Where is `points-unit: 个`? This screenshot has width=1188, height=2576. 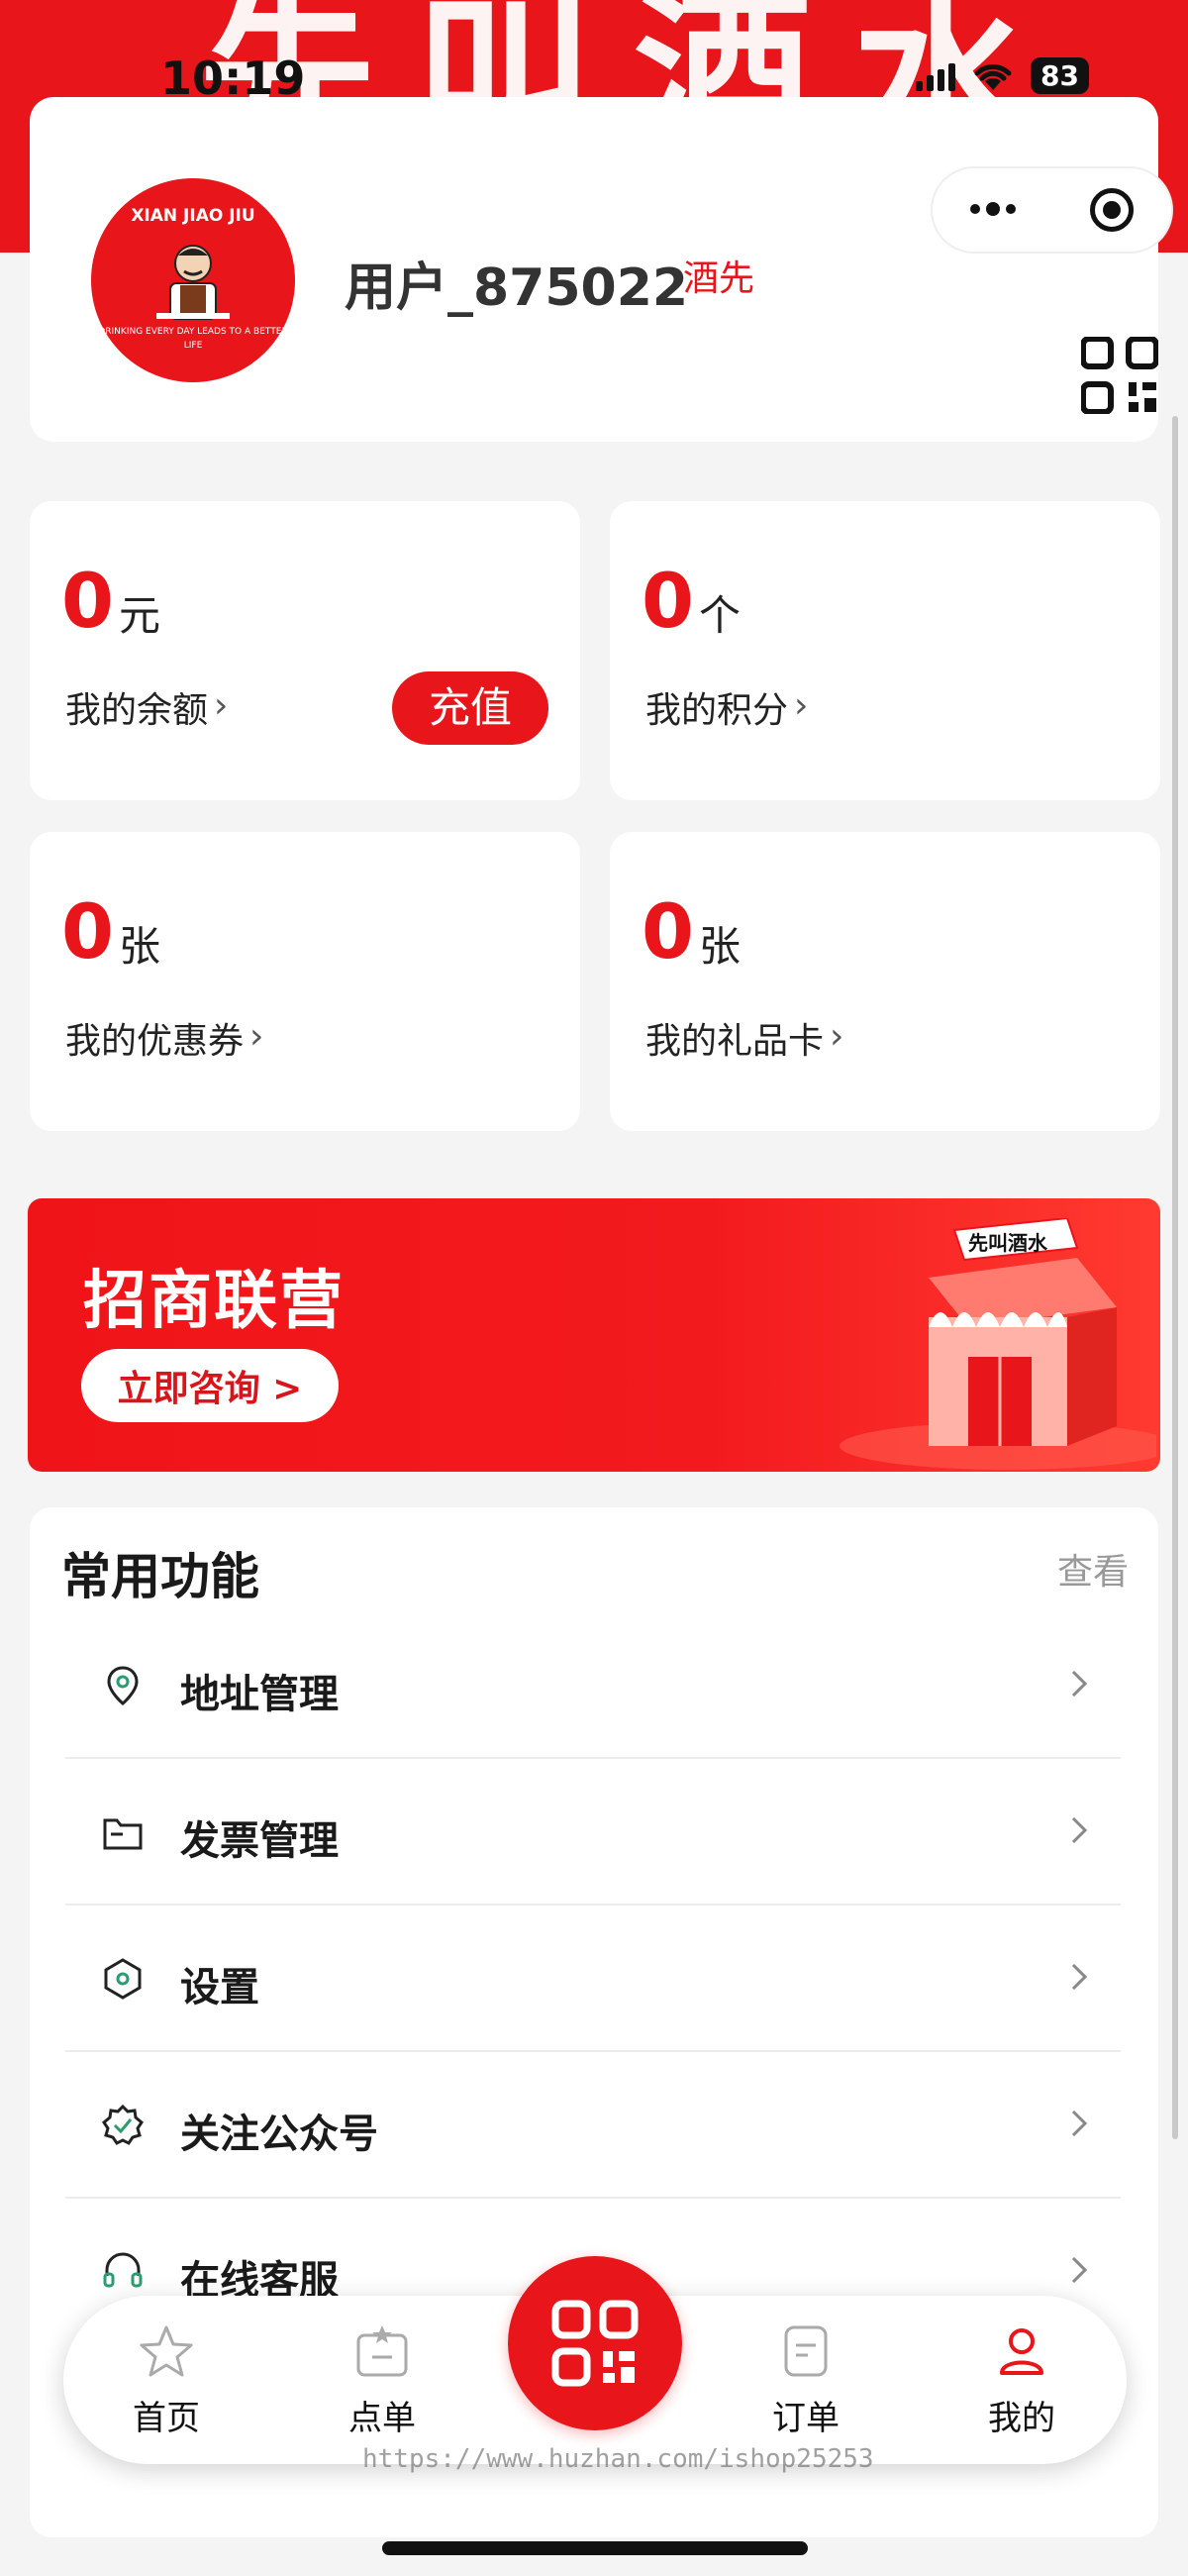
points-unit: 个 is located at coordinates (720, 615).